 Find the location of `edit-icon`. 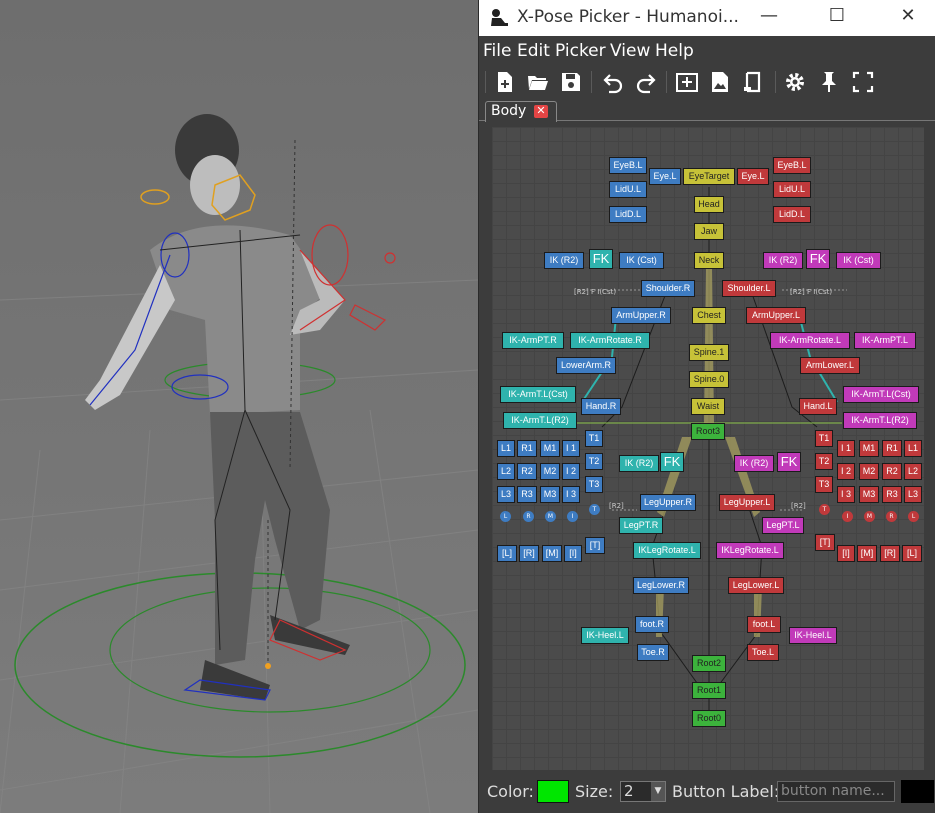

edit-icon is located at coordinates (753, 82).